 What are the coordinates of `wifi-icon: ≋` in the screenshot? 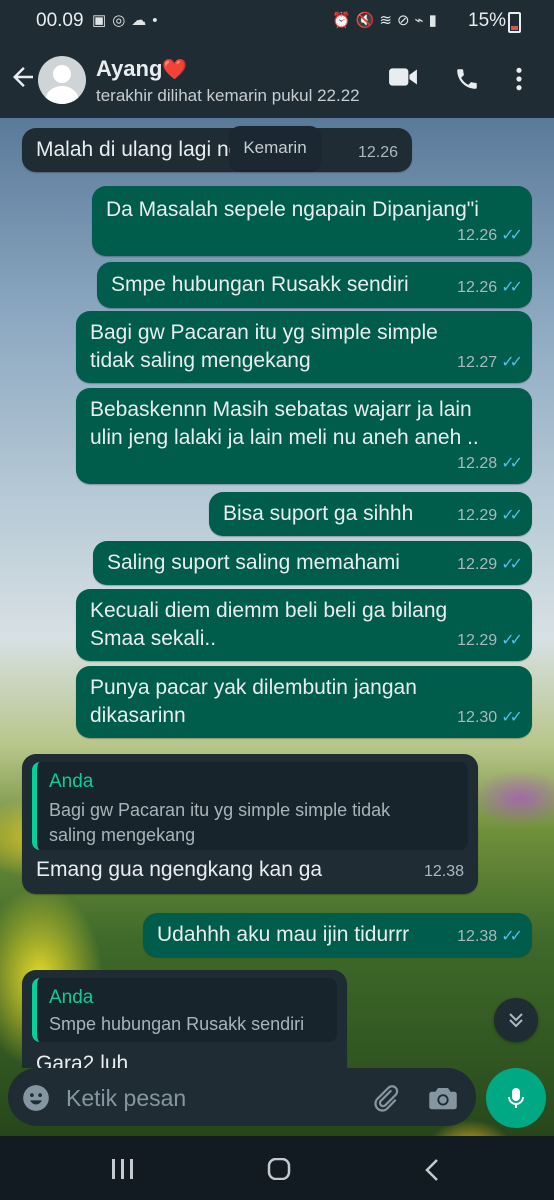 It's located at (388, 20).